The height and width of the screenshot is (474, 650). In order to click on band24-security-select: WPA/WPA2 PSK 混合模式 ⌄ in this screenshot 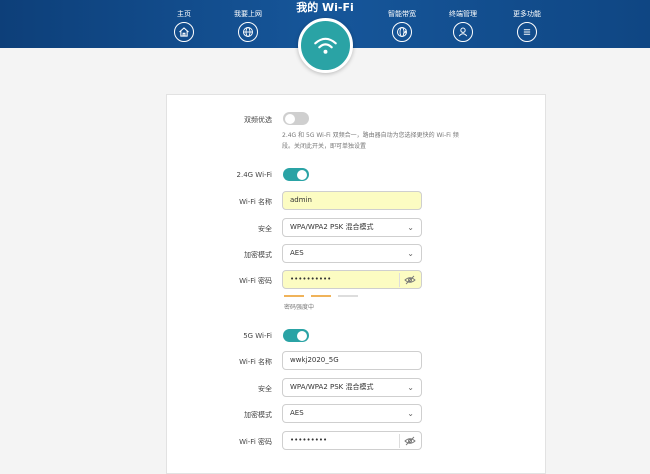, I will do `click(352, 227)`.